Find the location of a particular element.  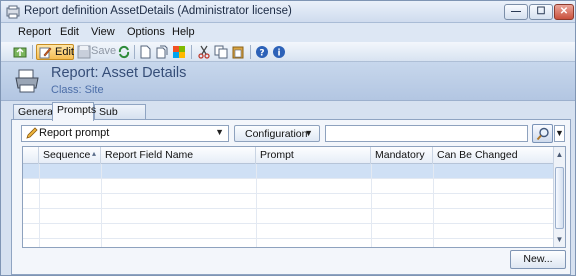

search-button is located at coordinates (542, 133).